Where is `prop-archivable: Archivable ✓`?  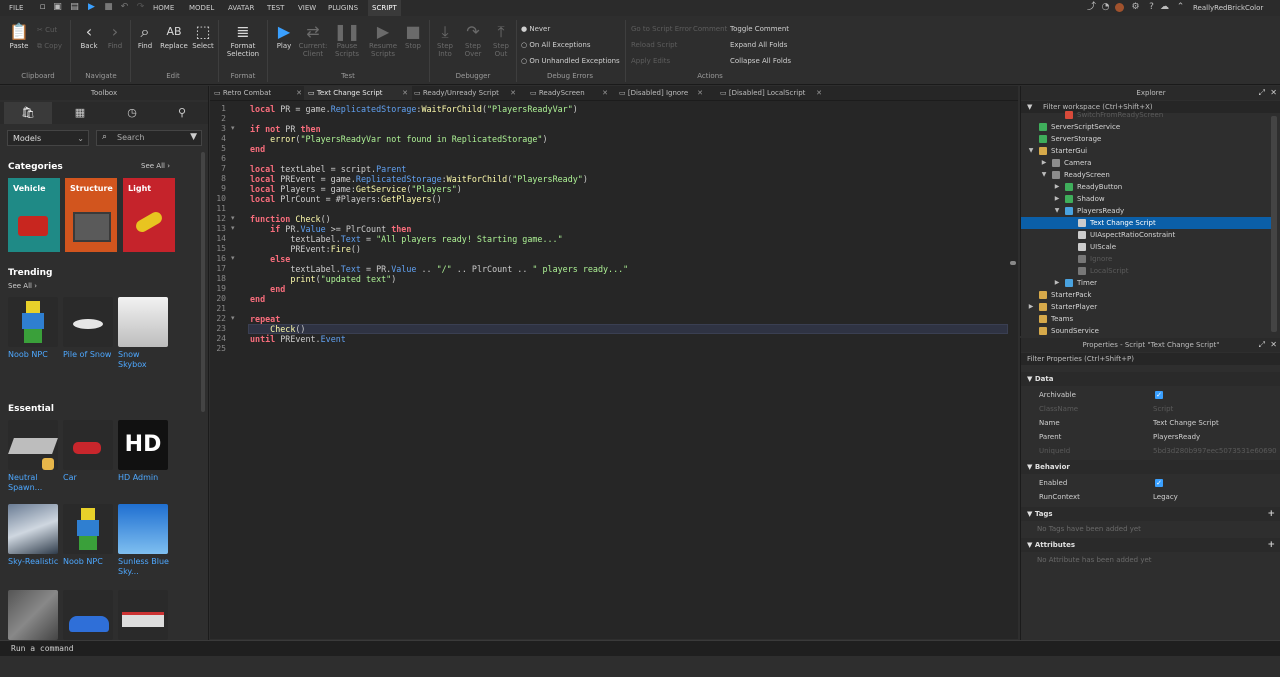 prop-archivable: Archivable ✓ is located at coordinates (1150, 395).